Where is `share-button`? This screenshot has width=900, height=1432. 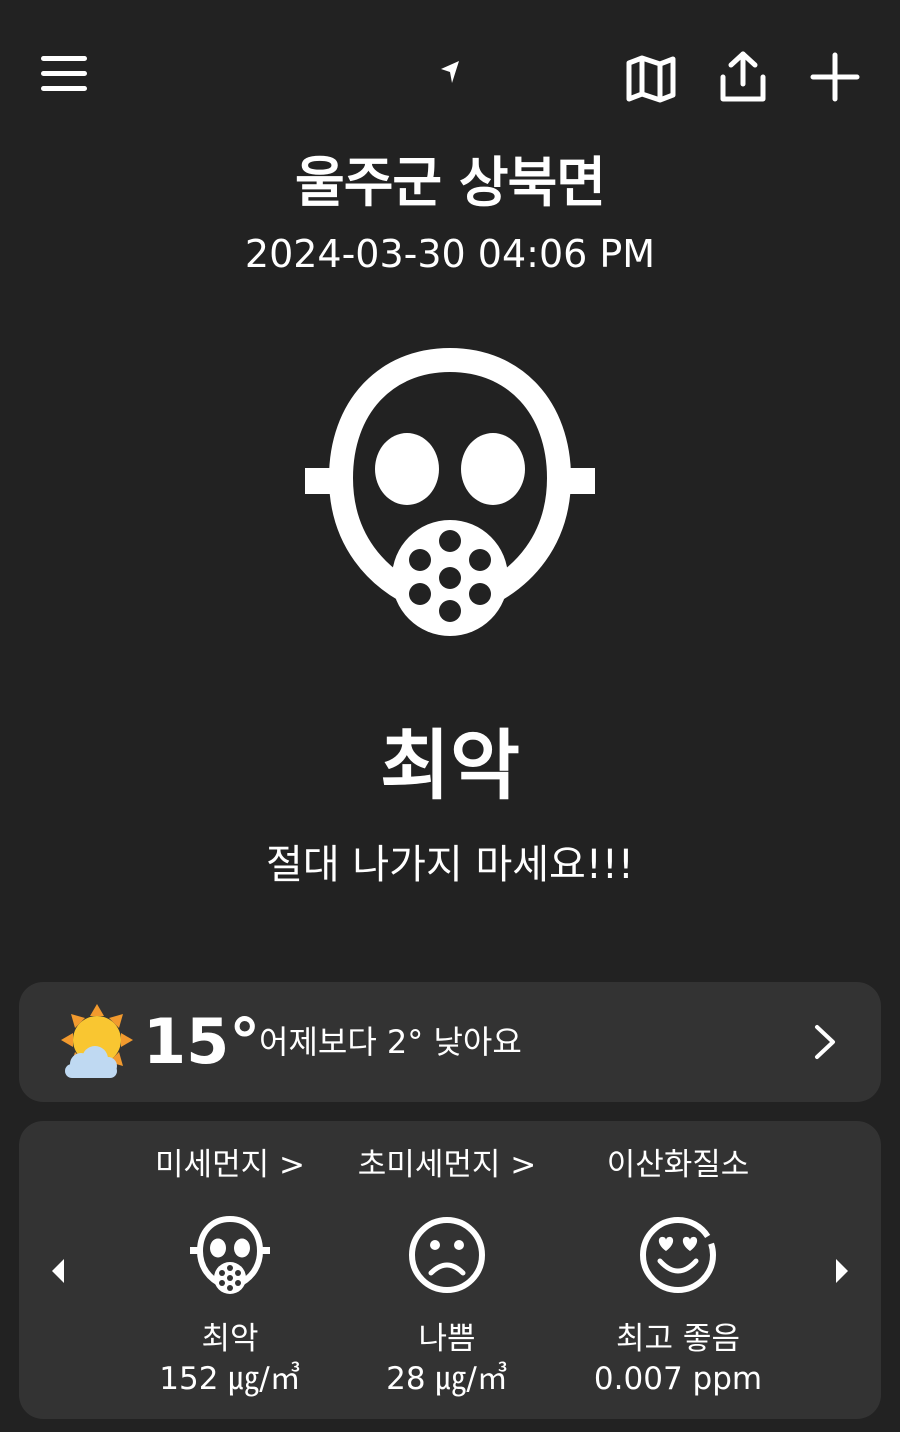 share-button is located at coordinates (743, 77).